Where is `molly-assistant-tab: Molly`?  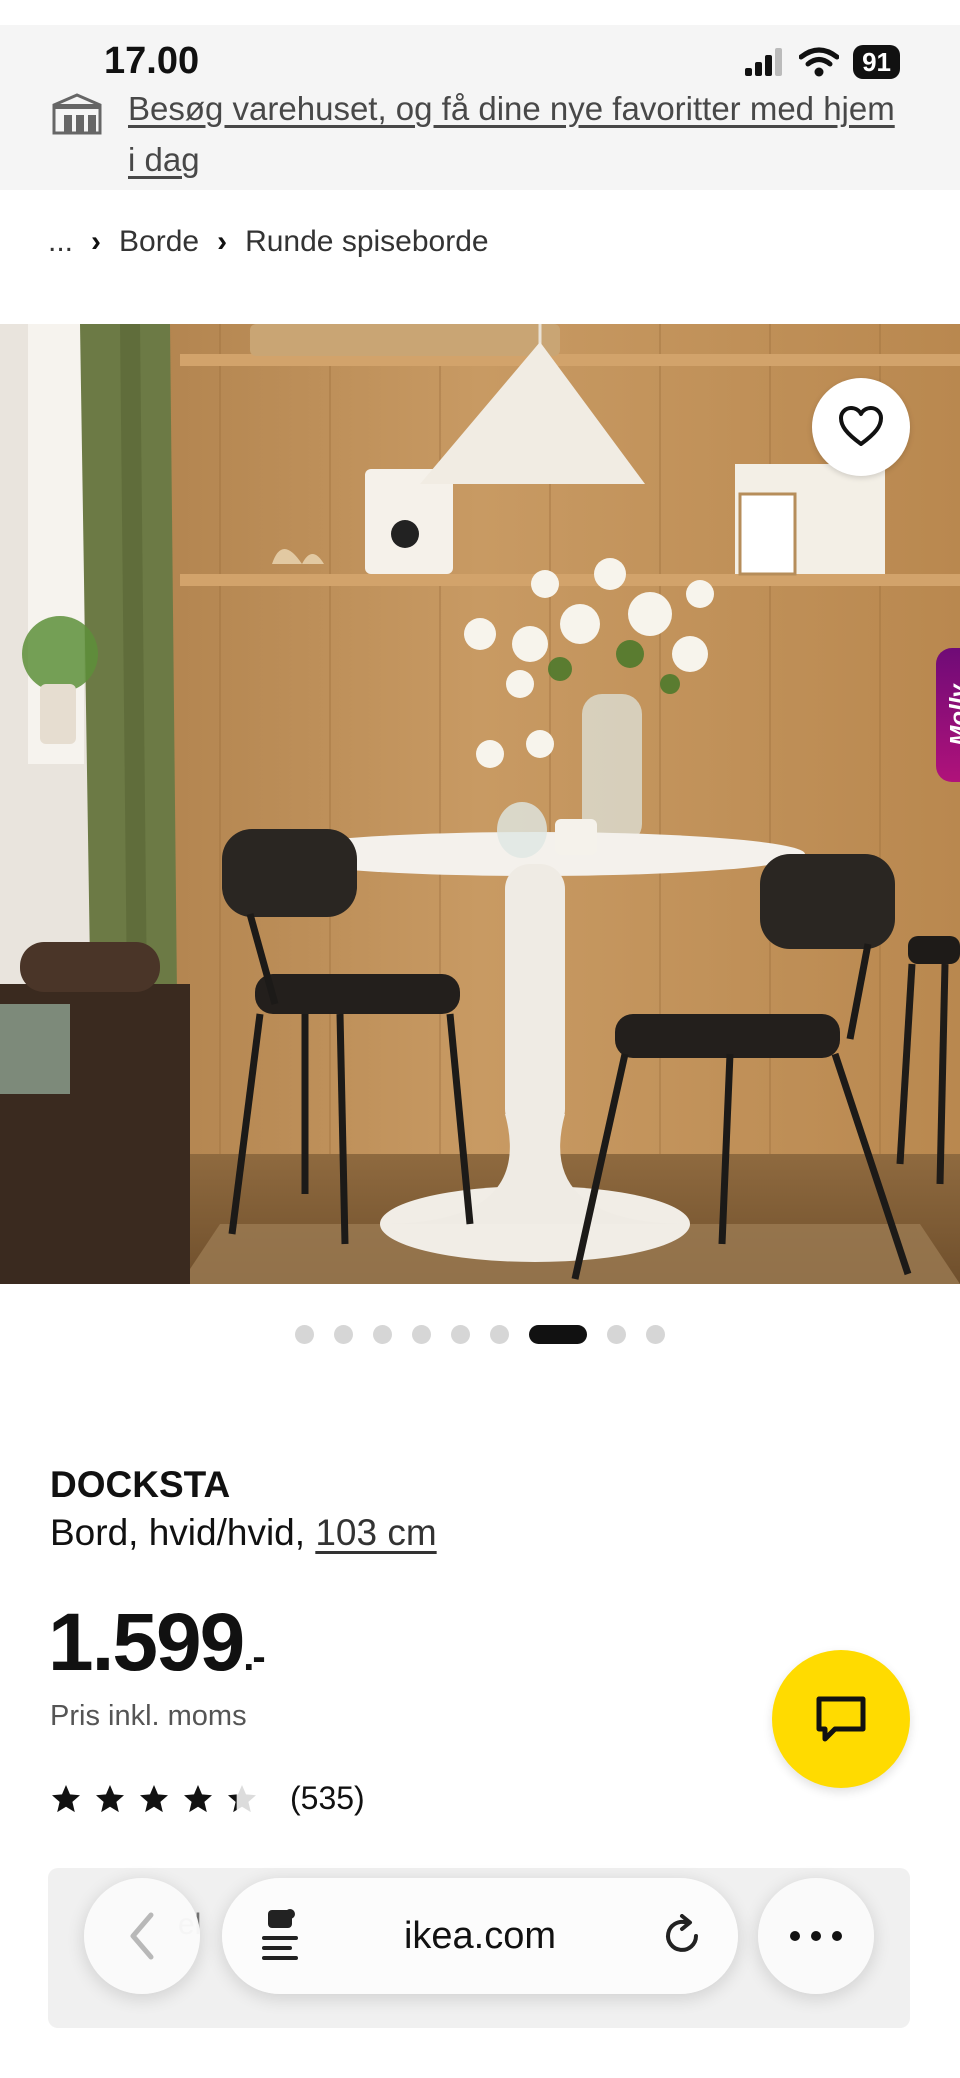 molly-assistant-tab: Molly is located at coordinates (948, 715).